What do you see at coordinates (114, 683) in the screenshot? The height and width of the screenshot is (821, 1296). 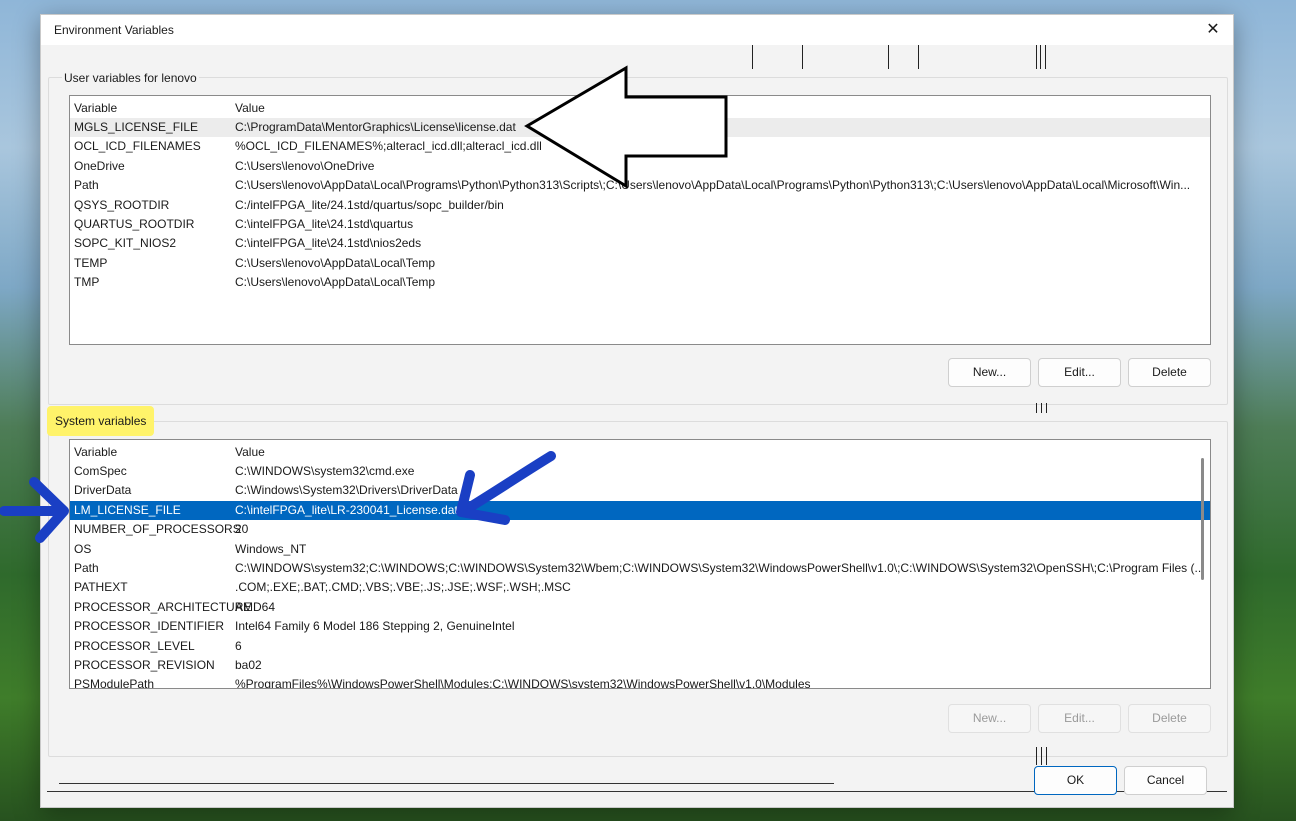 I see `variable-name: PSModulePath` at bounding box center [114, 683].